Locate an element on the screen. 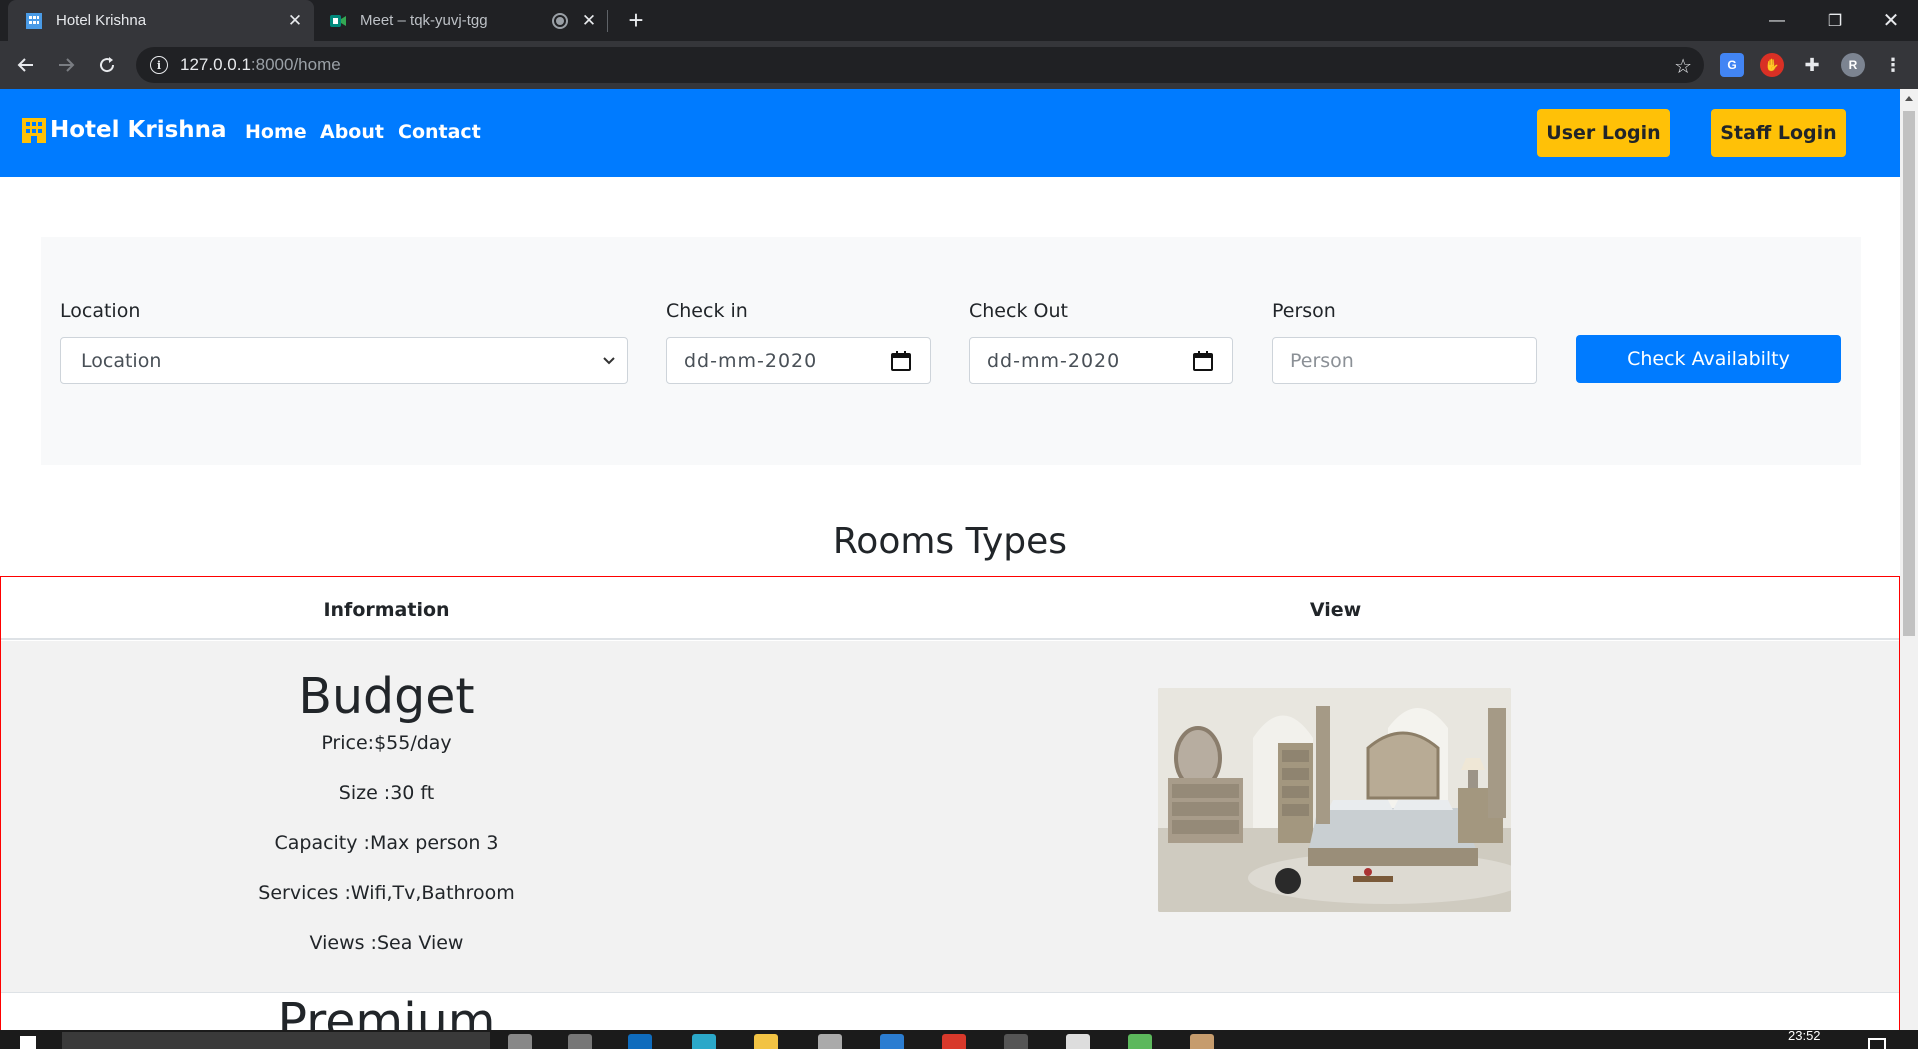 Image resolution: width=1918 pixels, height=1049 pixels. adblock-hand-icon: ✋ is located at coordinates (1772, 65).